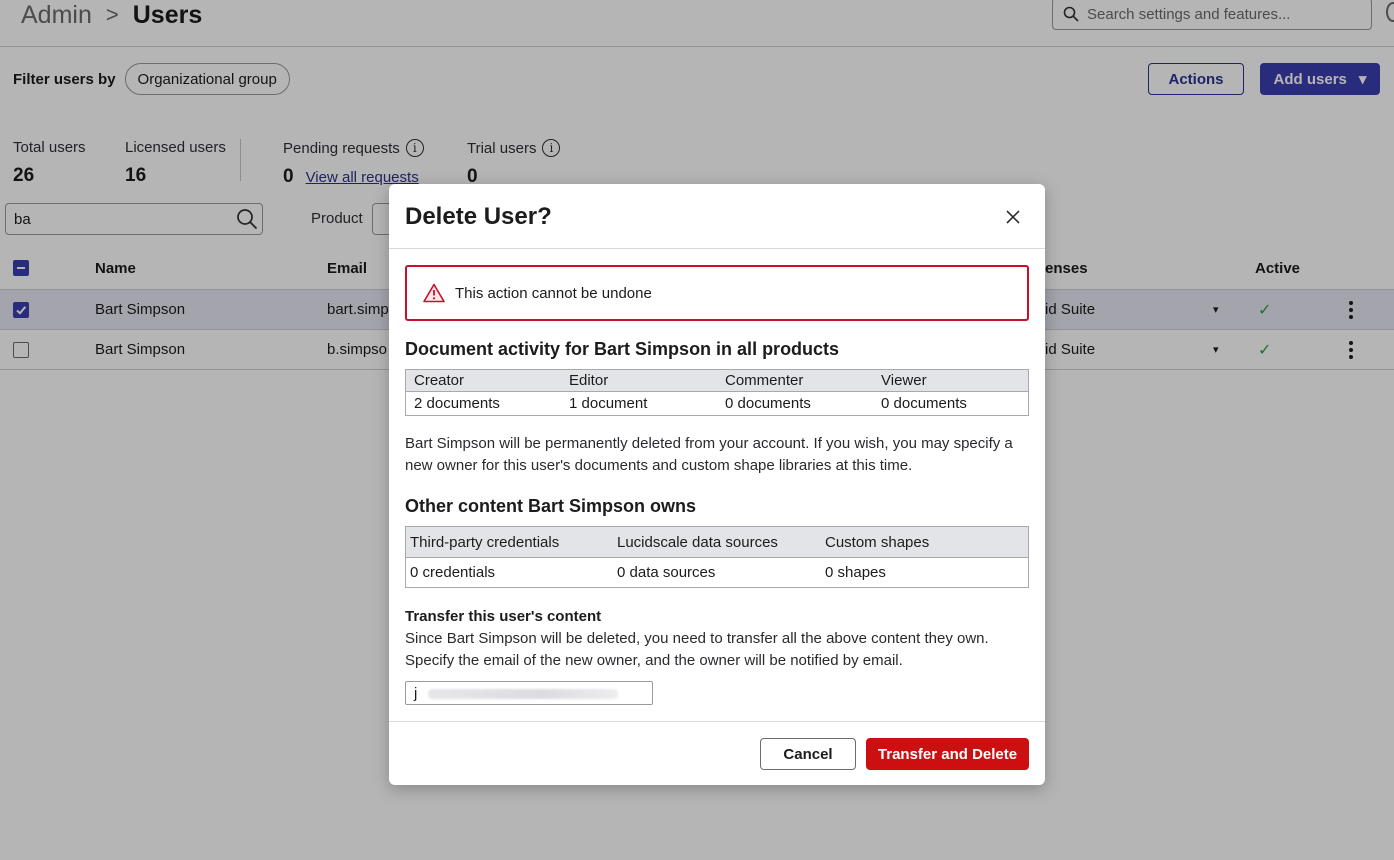 Image resolution: width=1394 pixels, height=860 pixels. I want to click on irreversible-warning: This action cannot be undone, so click(717, 293).